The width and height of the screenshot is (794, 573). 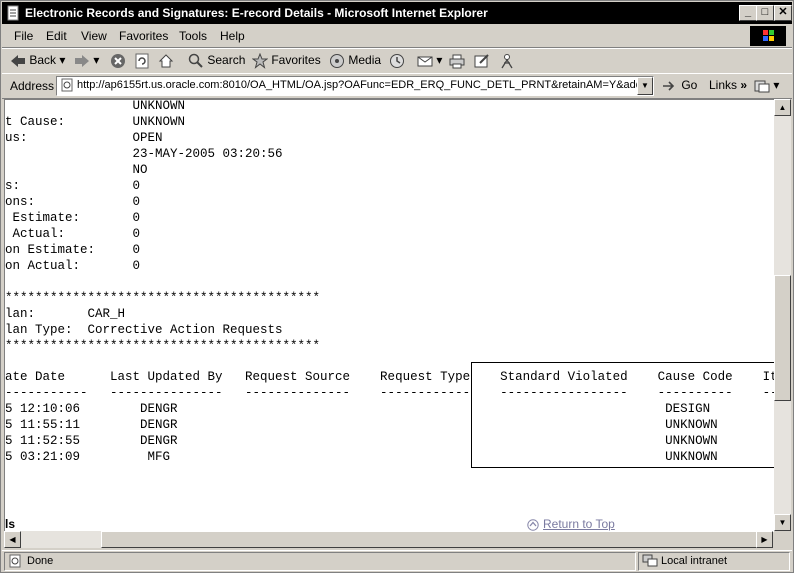 I want to click on toolbar: Back ▾ ▾ Search Favorites Media ▾, so click(x=397, y=61).